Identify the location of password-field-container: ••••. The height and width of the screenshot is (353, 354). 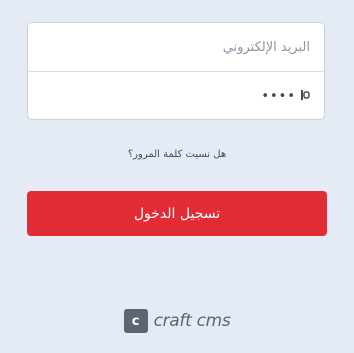
(176, 95).